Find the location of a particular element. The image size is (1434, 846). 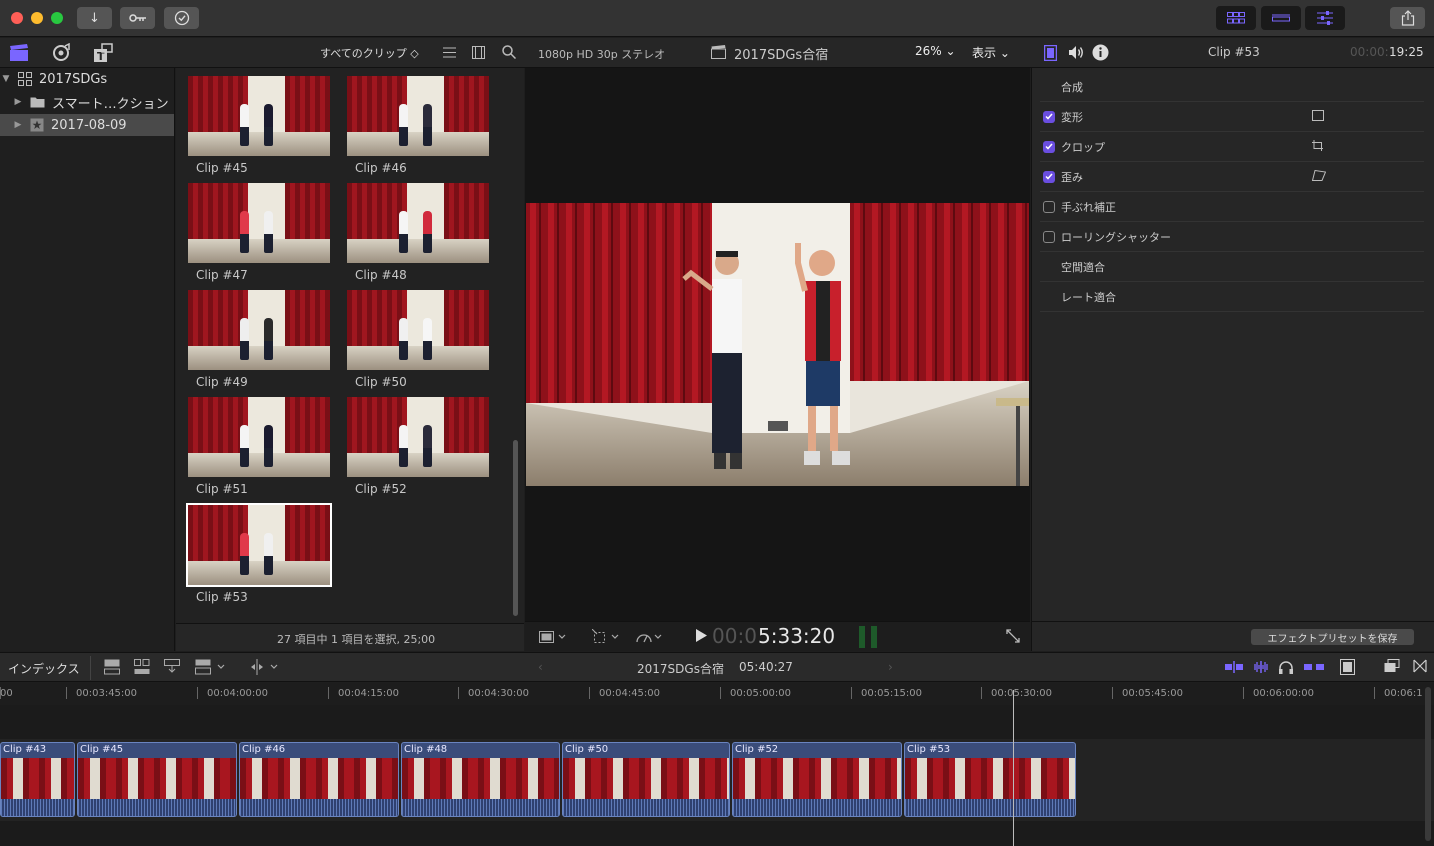

timeline-index-button: インデックス is located at coordinates (44, 668).